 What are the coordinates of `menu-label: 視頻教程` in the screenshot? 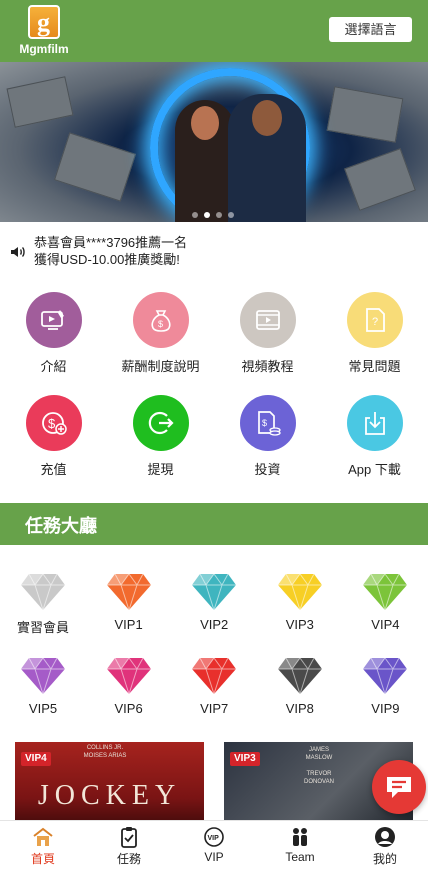 It's located at (267, 366).